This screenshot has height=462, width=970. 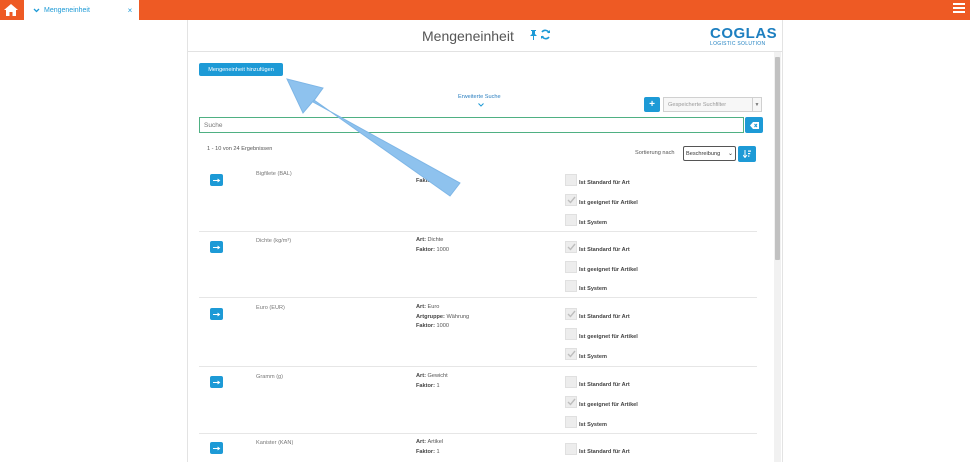 What do you see at coordinates (545, 34) in the screenshot?
I see `refresh-icon` at bounding box center [545, 34].